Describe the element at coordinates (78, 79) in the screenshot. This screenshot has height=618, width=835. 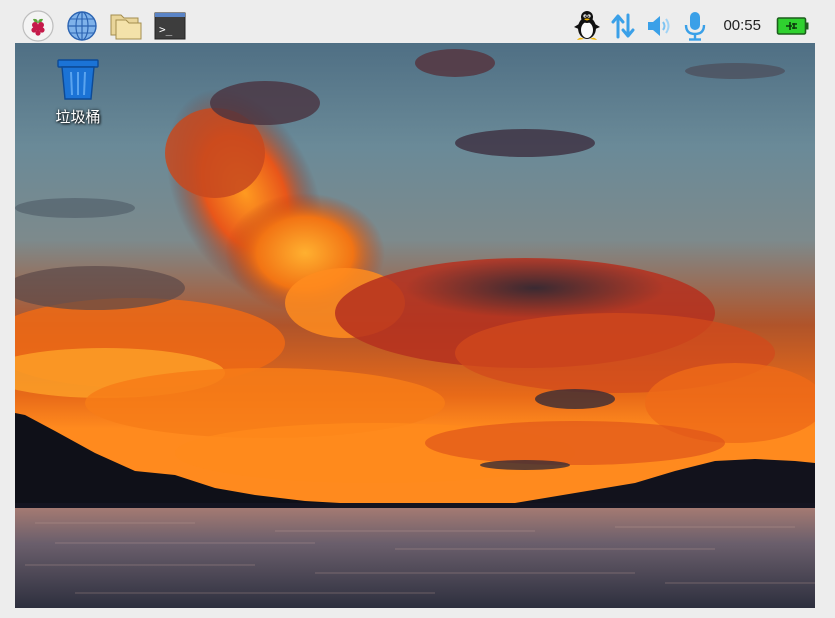
I see `trash-bin-icon` at that location.